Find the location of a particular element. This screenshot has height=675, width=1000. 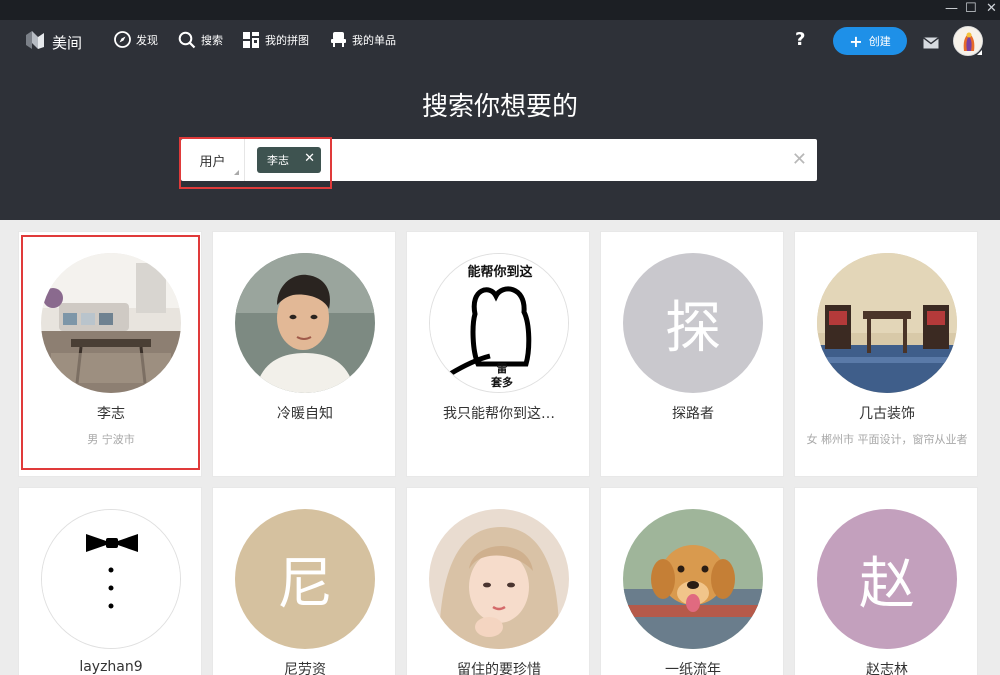

nav-search: 搜索 is located at coordinates (200, 40).